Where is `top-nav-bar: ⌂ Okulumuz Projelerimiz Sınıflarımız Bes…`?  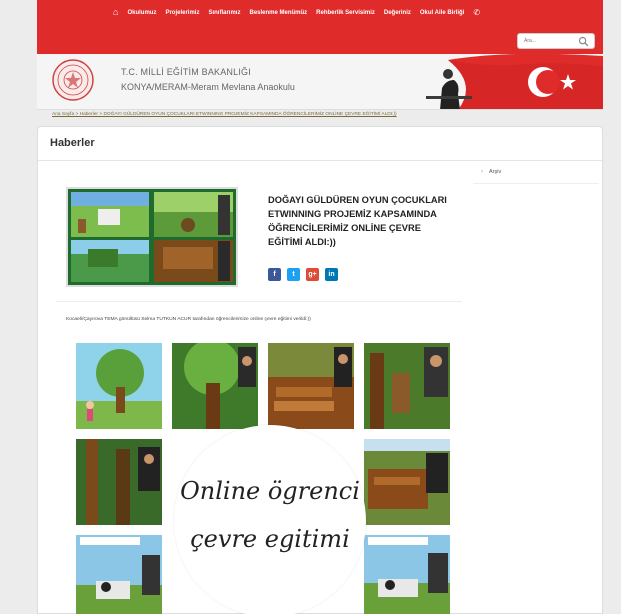
top-nav-bar: ⌂ Okulumuz Projelerimiz Sınıflarımız Bes… is located at coordinates (320, 27).